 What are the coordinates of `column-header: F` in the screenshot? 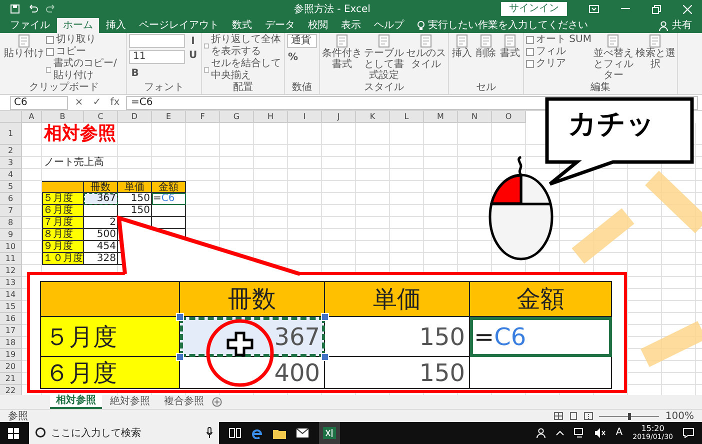 It's located at (203, 117).